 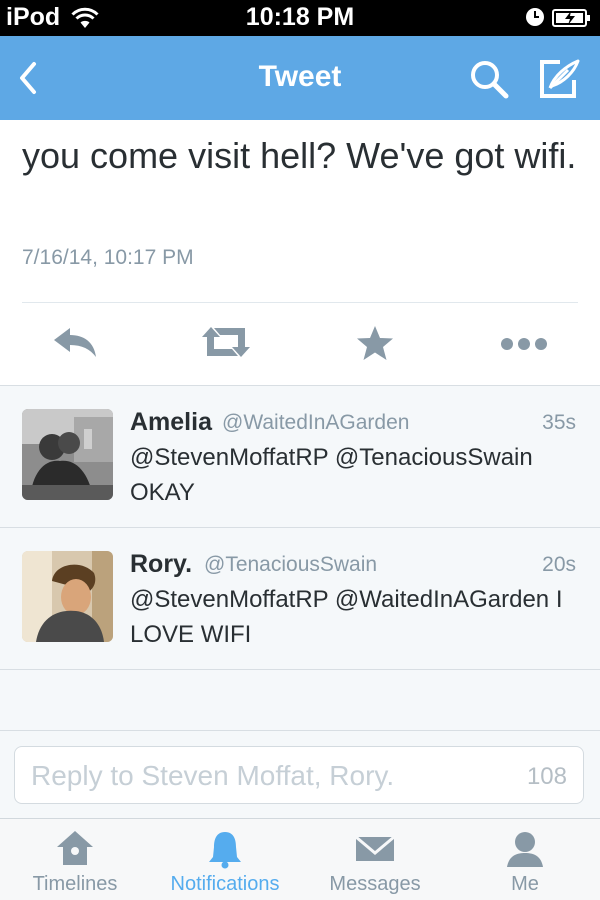 I want to click on clock-time: 10:18 PM, so click(x=300, y=17).